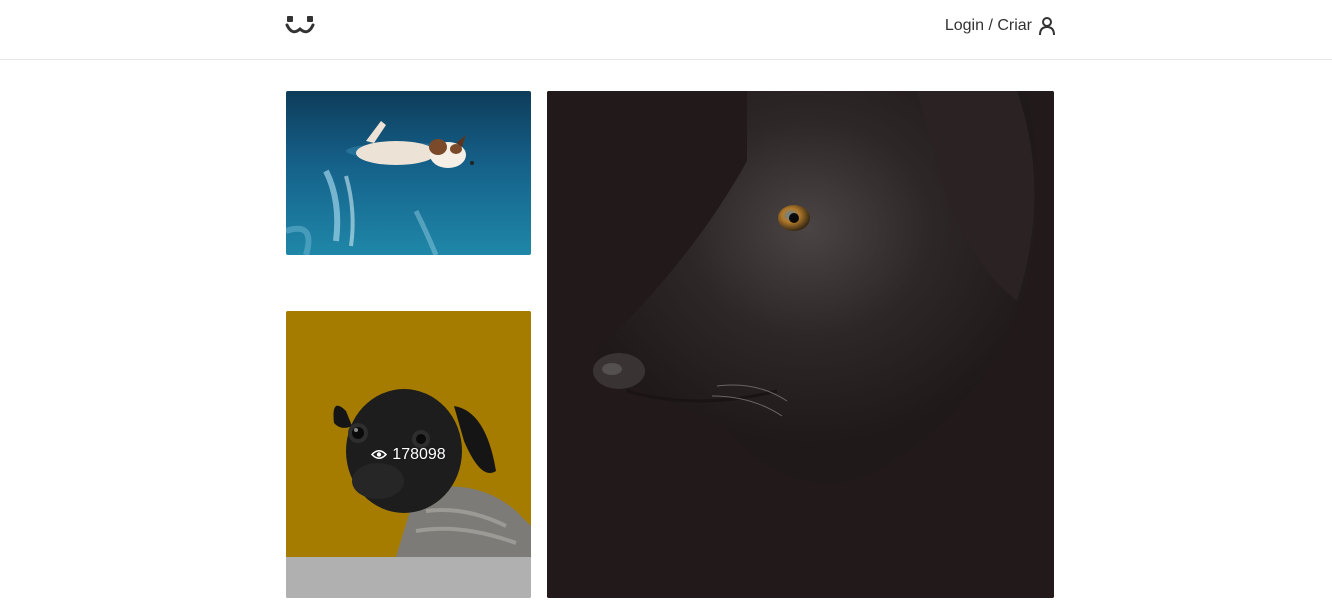  Describe the element at coordinates (419, 454) in the screenshot. I see `views-count: 178098` at that location.